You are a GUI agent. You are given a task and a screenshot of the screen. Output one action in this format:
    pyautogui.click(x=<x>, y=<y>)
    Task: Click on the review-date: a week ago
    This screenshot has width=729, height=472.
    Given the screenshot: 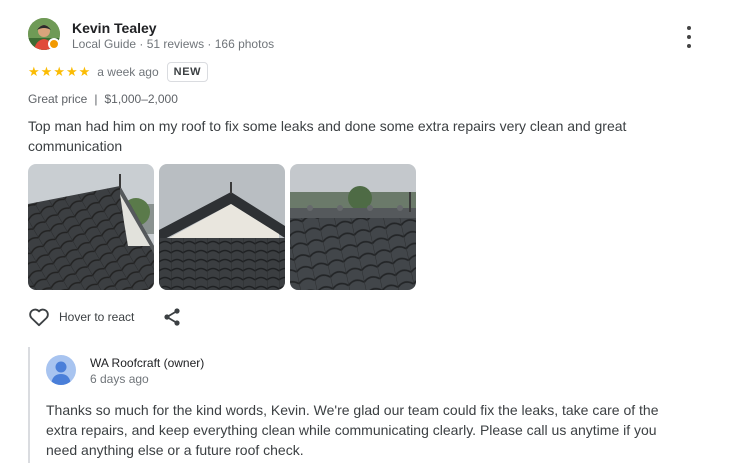 What is the action you would take?
    pyautogui.click(x=128, y=72)
    